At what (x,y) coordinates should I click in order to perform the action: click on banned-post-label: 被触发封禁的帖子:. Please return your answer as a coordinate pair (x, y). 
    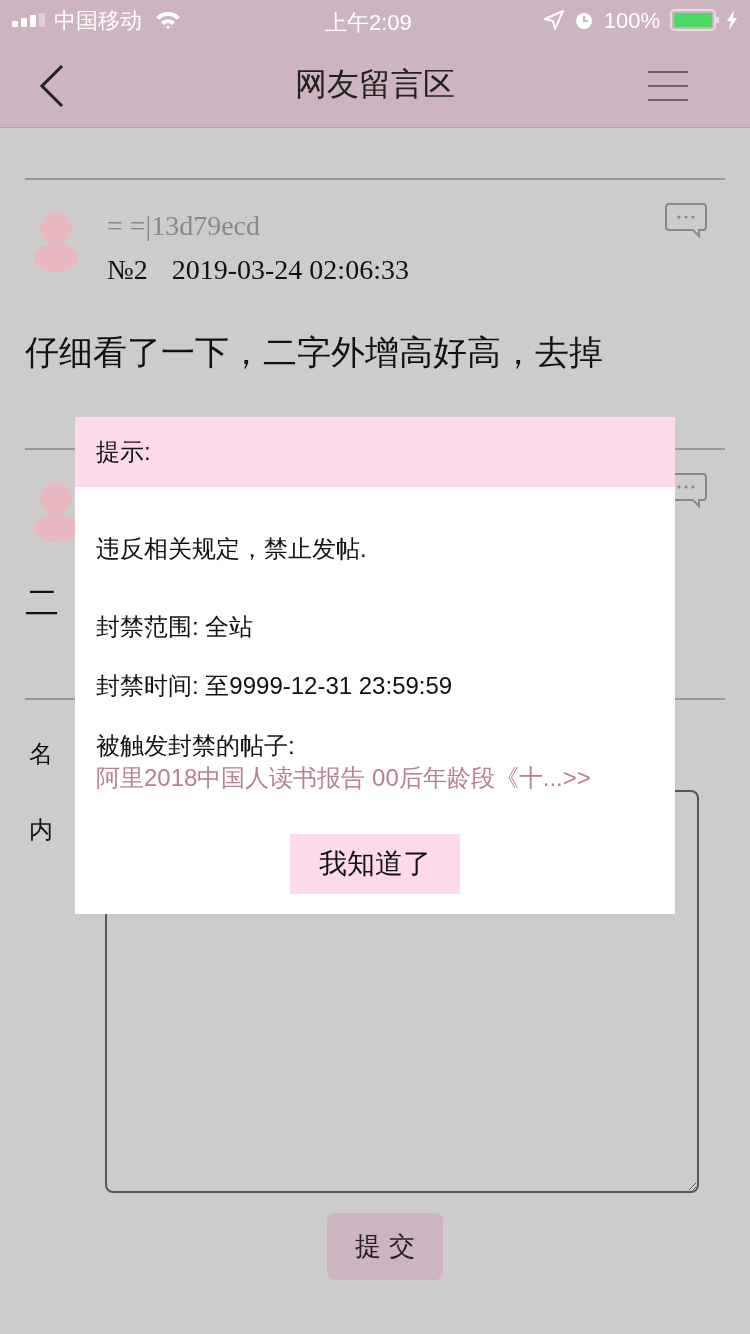
    Looking at the image, I should click on (196, 746).